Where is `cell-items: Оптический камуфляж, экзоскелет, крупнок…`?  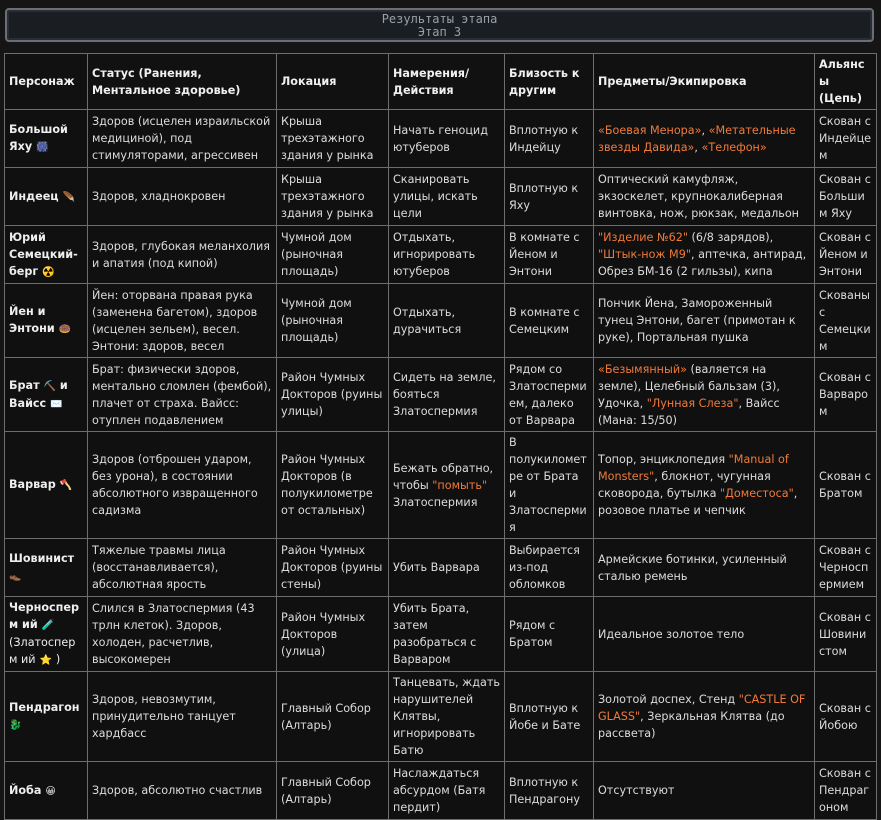 cell-items: Оптический камуфляж, экзоскелет, крупнок… is located at coordinates (704, 196).